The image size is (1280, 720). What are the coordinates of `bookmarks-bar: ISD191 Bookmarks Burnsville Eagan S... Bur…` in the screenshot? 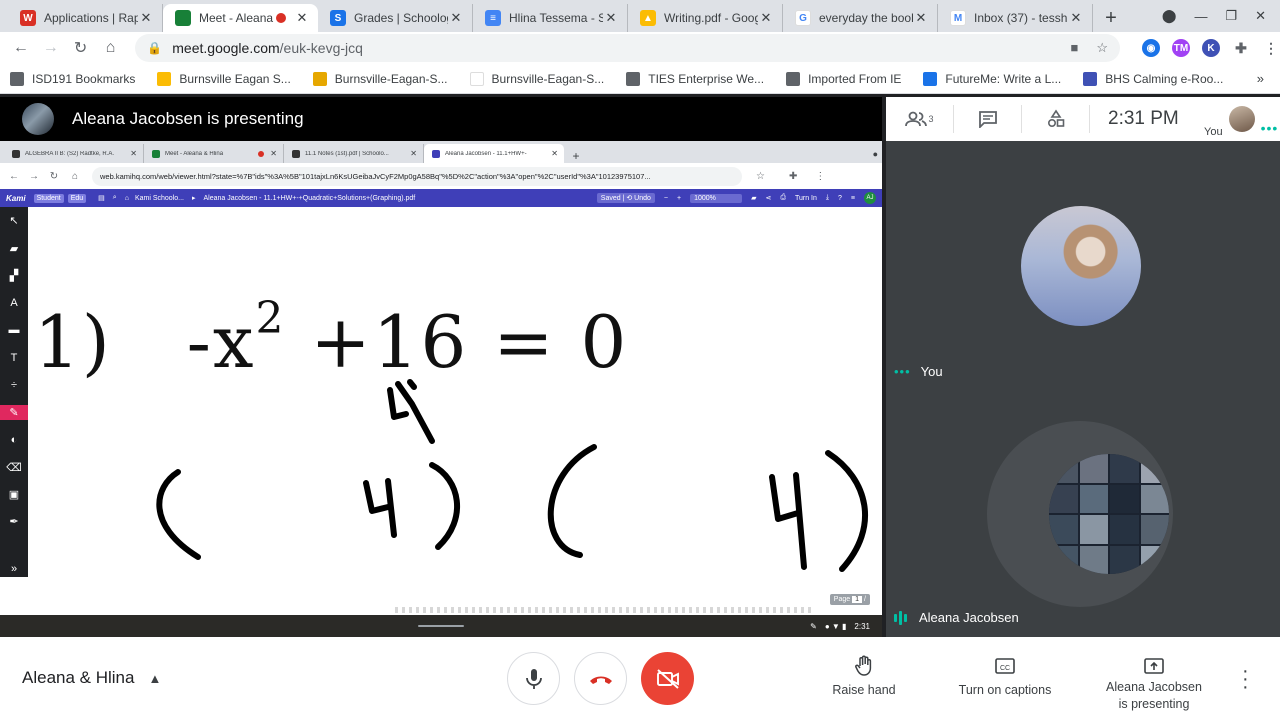 It's located at (640, 79).